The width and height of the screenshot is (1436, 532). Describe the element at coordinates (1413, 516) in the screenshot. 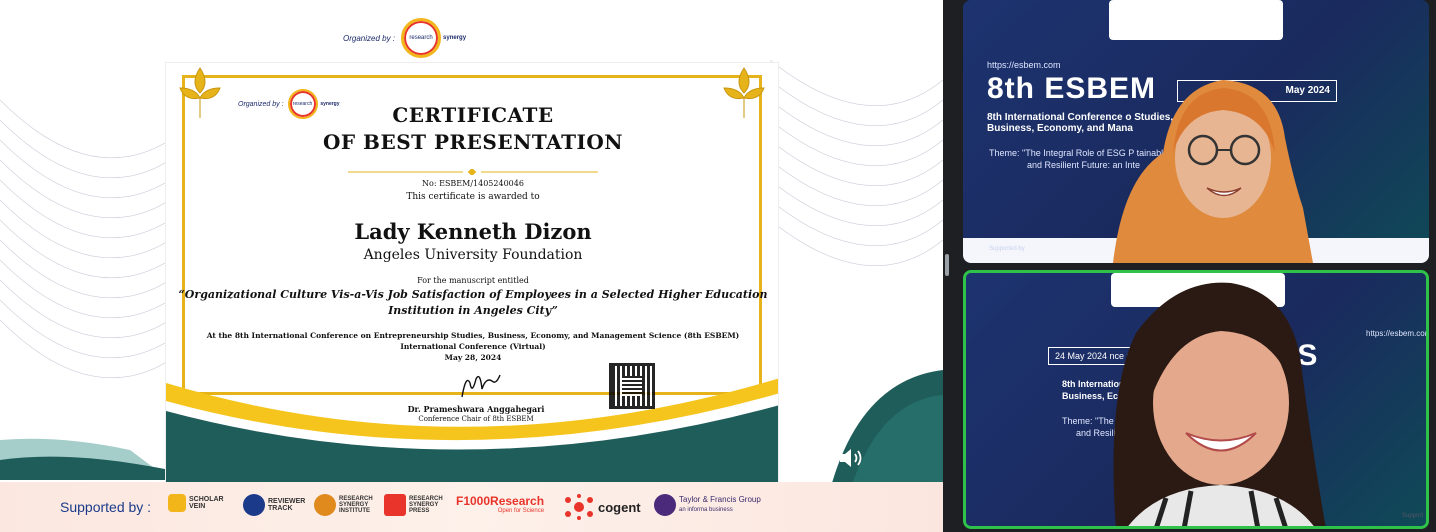

I see `background2-supported: Support` at that location.